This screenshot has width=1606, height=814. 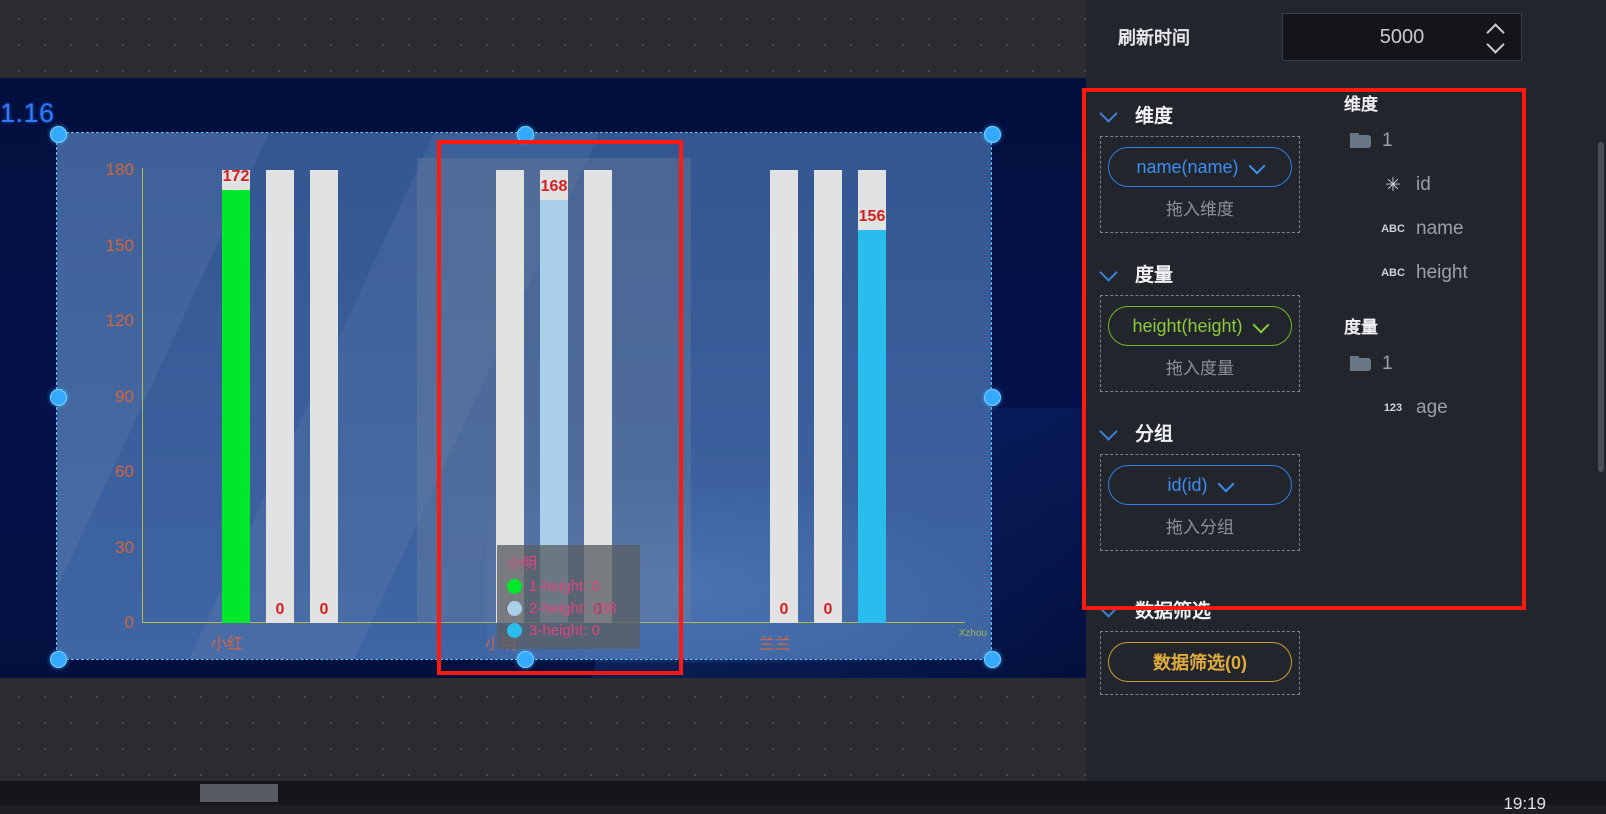 I want to click on field-folder-dimension: 1, so click(x=1475, y=141).